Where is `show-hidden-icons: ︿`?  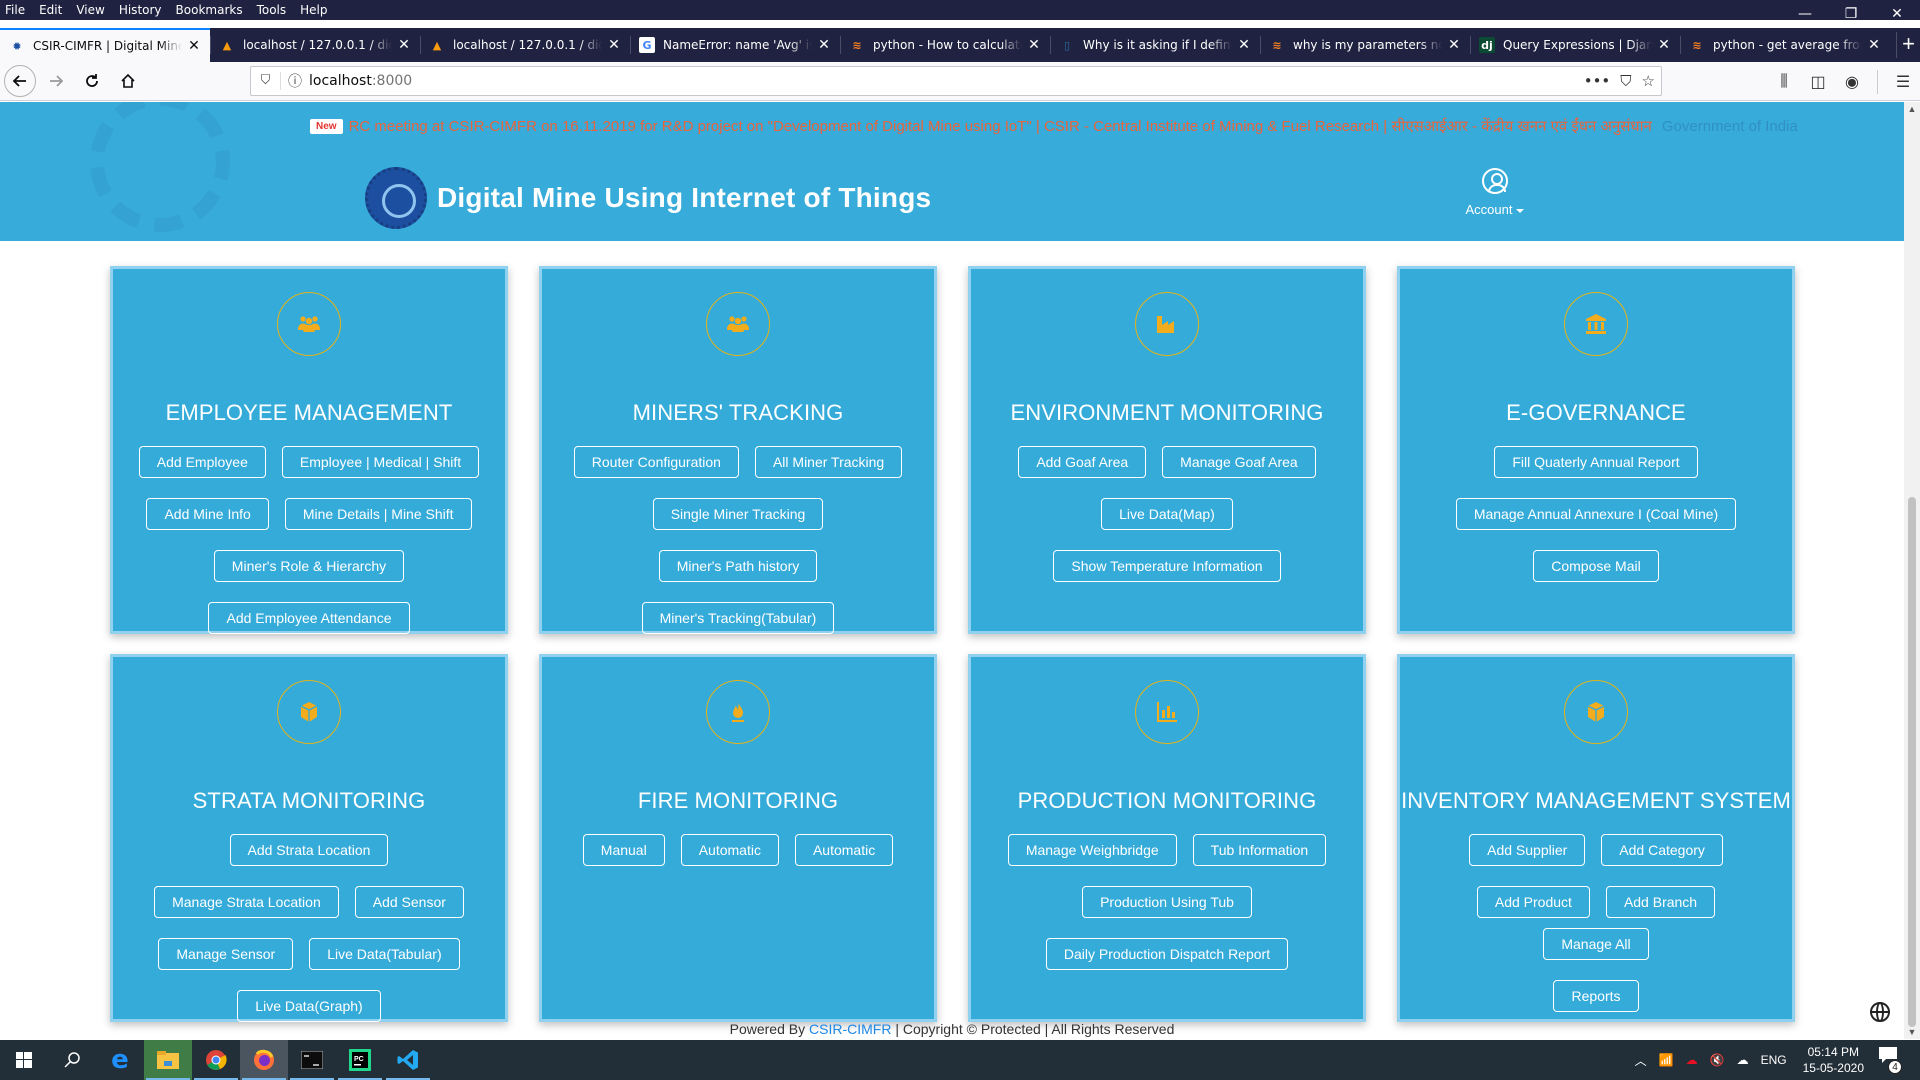
show-hidden-icons: ︿ is located at coordinates (1641, 1060).